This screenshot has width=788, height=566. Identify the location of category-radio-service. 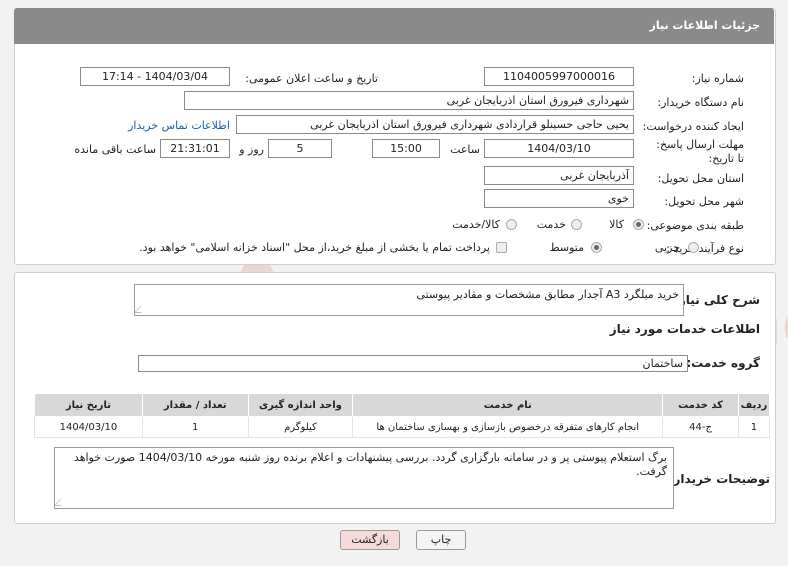
(576, 224).